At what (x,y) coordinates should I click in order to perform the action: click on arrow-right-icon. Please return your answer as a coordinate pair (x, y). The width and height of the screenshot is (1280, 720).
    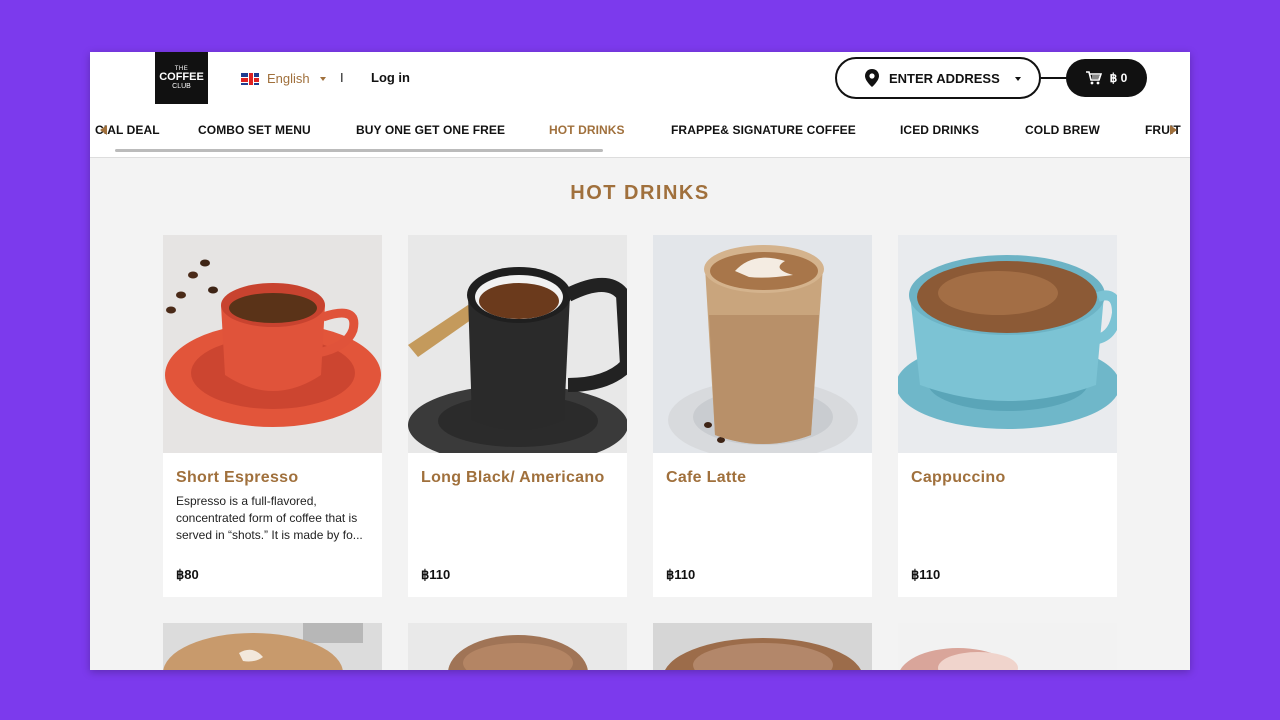
    Looking at the image, I should click on (1173, 130).